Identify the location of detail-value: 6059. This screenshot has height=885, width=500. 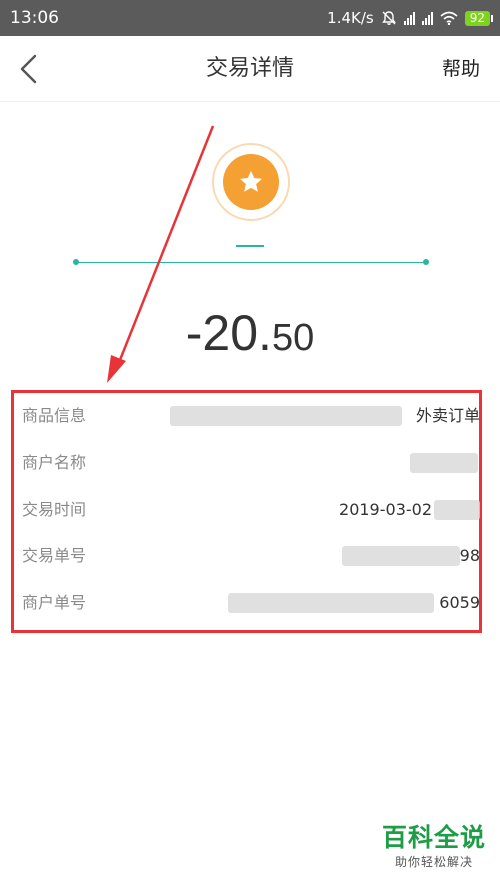
(459, 602).